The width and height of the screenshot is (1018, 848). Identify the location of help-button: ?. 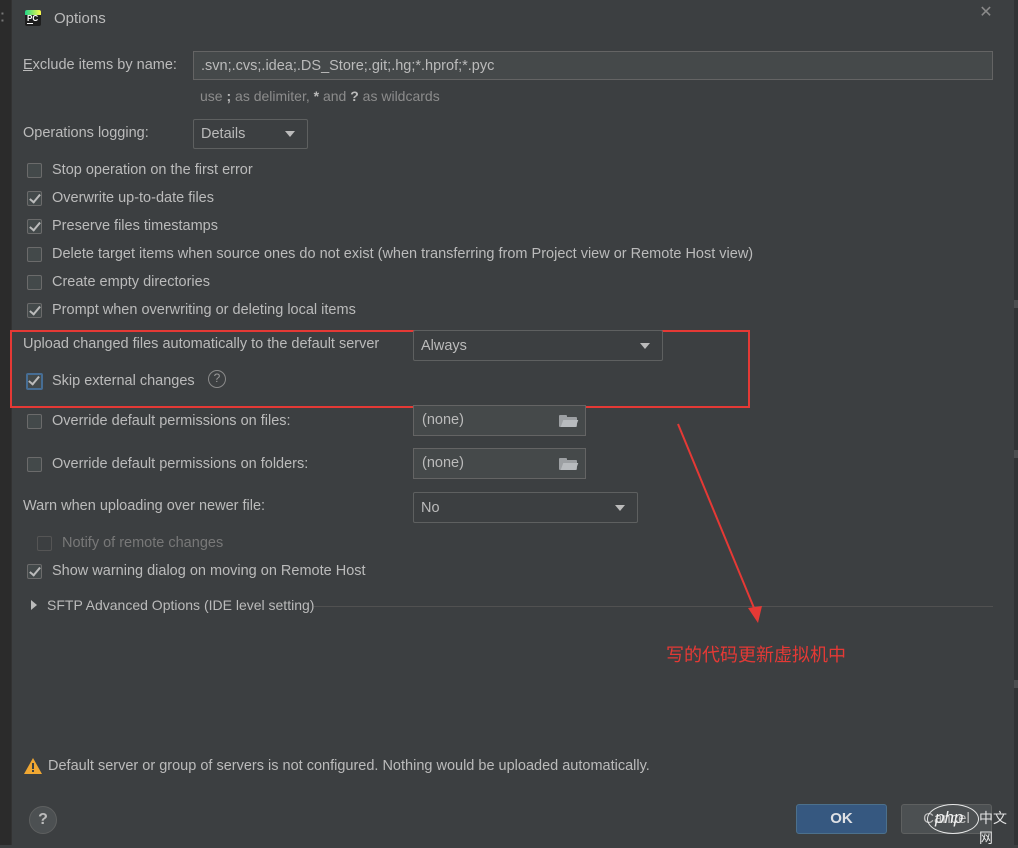
(43, 820).